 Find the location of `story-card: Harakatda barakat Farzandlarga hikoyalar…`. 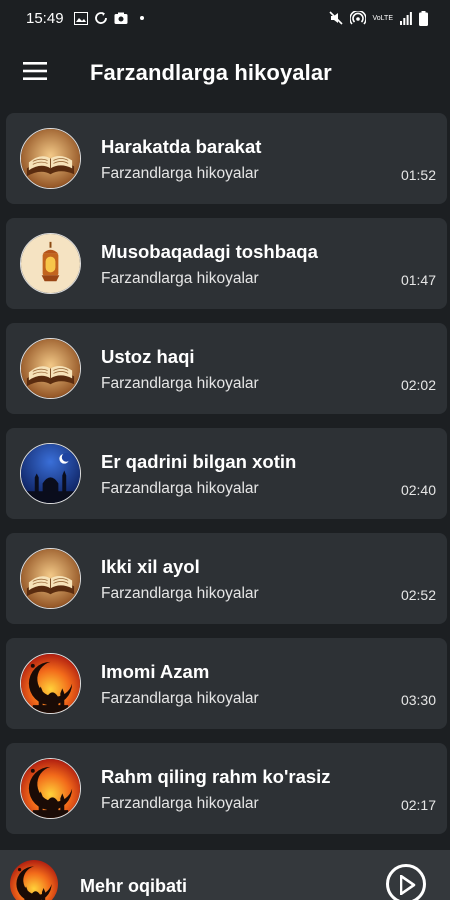

story-card: Harakatda barakat Farzandlarga hikoyalar… is located at coordinates (226, 158).